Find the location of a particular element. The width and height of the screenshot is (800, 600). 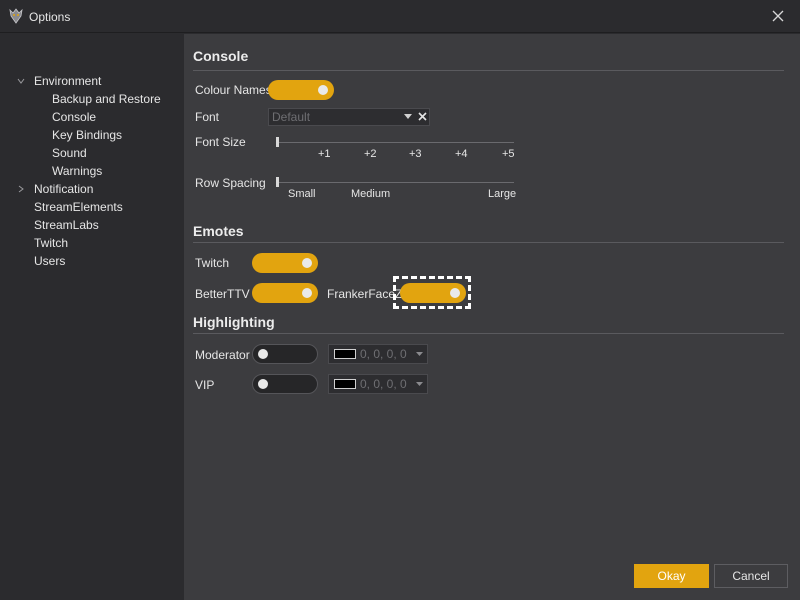

moderator-toggle is located at coordinates (285, 354).